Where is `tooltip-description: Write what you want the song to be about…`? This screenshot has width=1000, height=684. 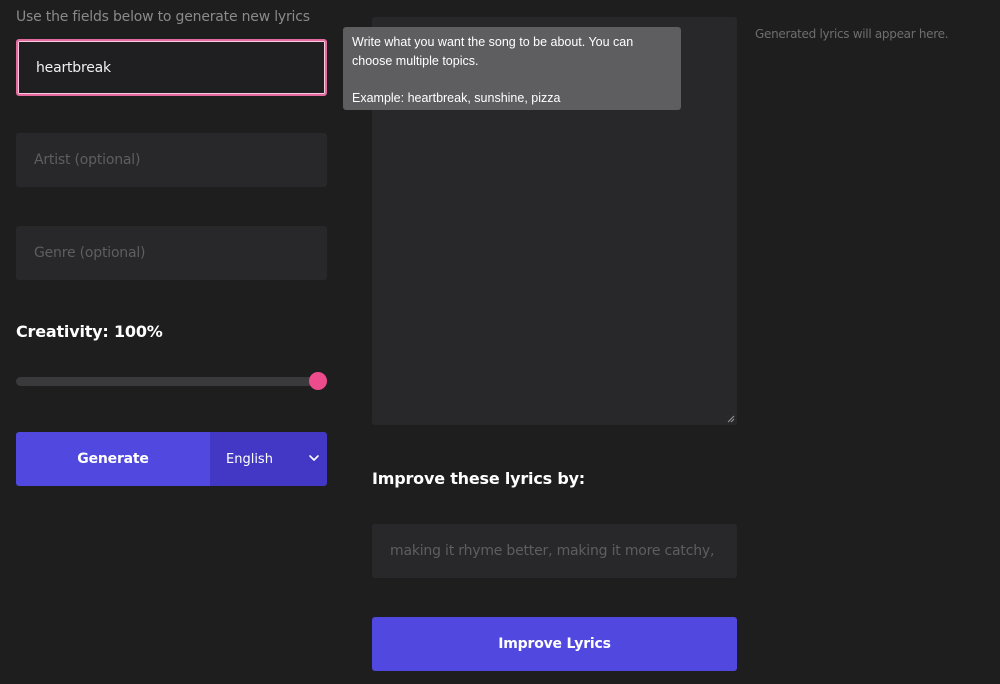
tooltip-description: Write what you want the song to be about… is located at coordinates (493, 51).